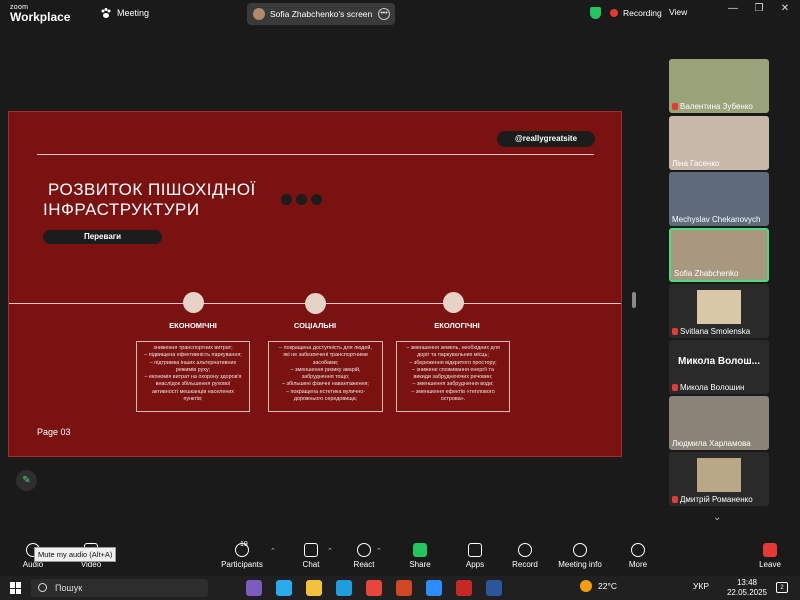 Image resolution: width=800 pixels, height=600 pixels. Describe the element at coordinates (244, 544) in the screenshot. I see `participants-count: 19` at that location.